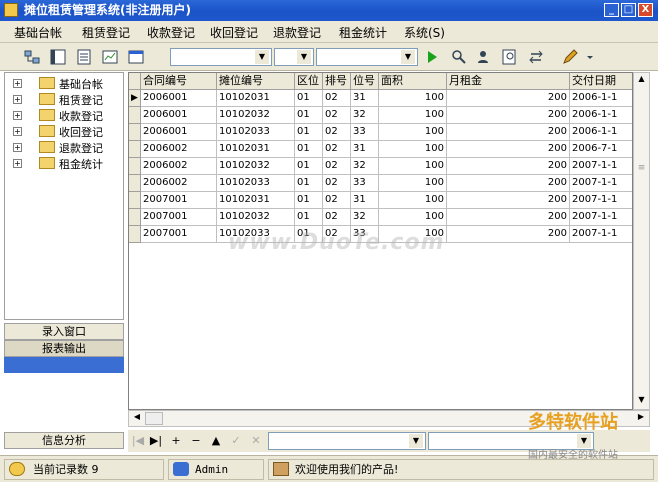  Describe the element at coordinates (337, 81) in the screenshot. I see `column-header: 排号` at that location.